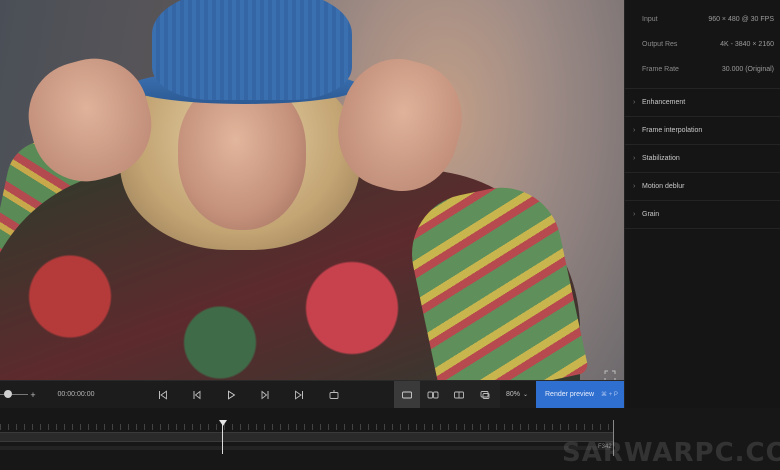  I want to click on section-grain: › Grain, so click(703, 214).